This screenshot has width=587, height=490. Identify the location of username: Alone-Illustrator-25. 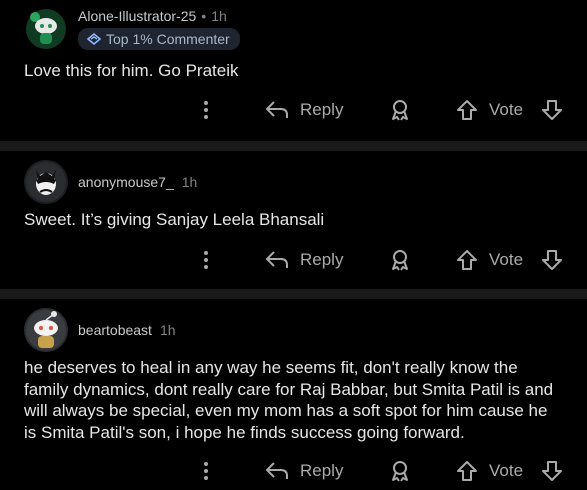
(137, 16).